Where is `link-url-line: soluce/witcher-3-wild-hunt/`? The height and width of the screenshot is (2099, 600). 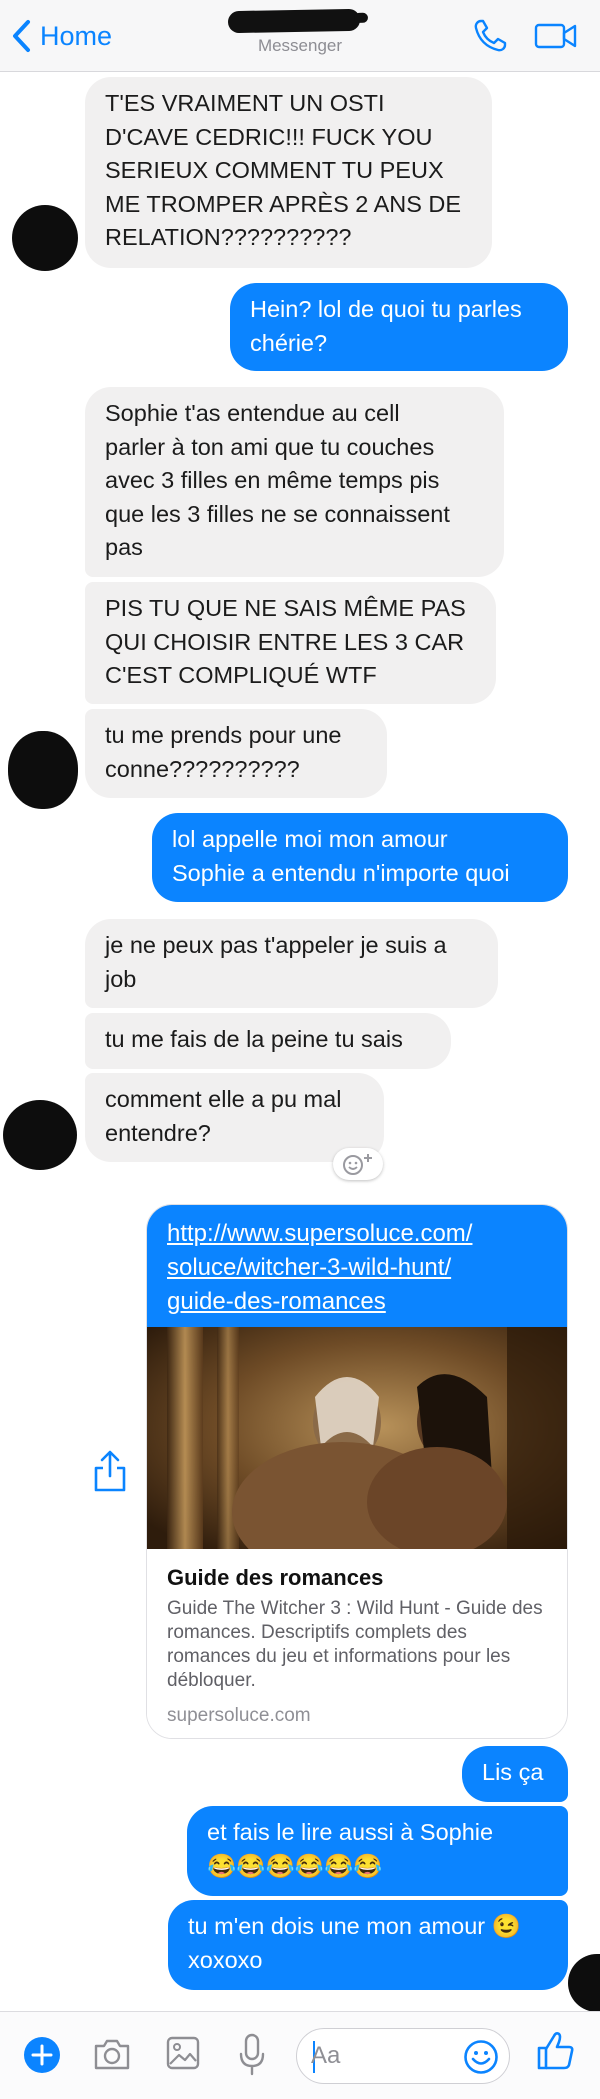 link-url-line: soluce/witcher-3-wild-hunt/ is located at coordinates (359, 1268).